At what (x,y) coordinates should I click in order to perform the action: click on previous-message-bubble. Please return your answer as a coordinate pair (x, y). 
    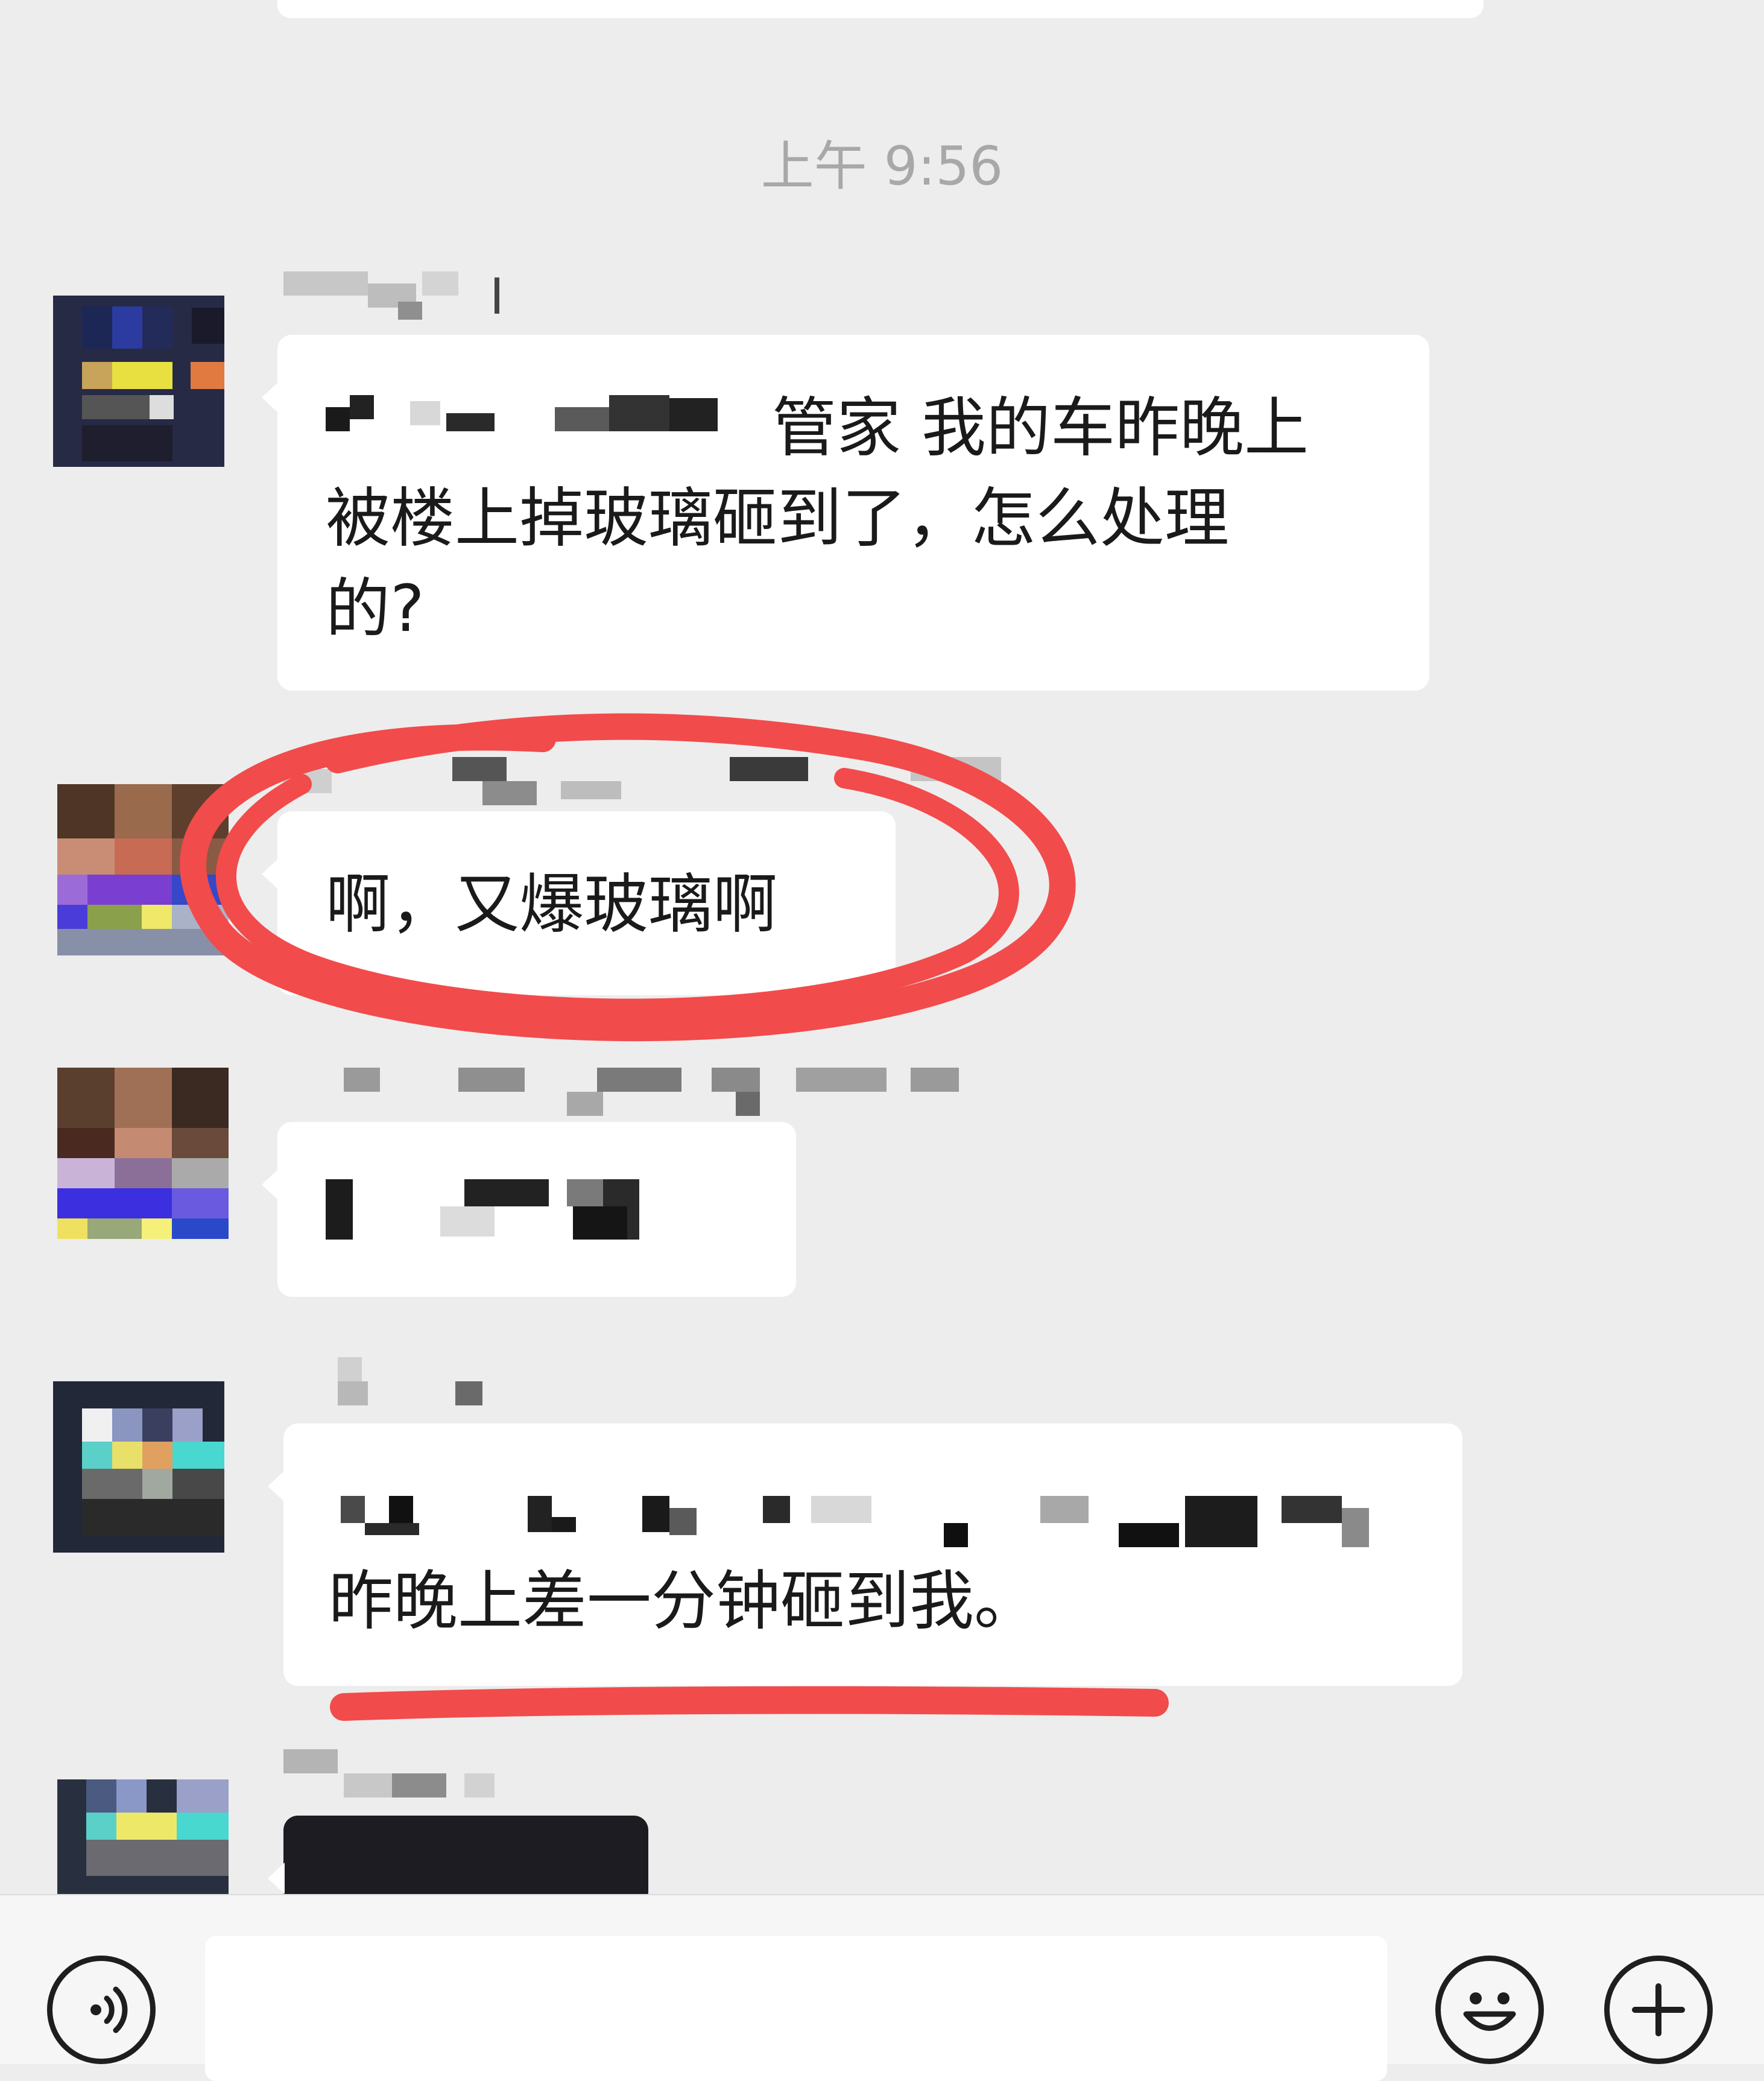
    Looking at the image, I should click on (880, 9).